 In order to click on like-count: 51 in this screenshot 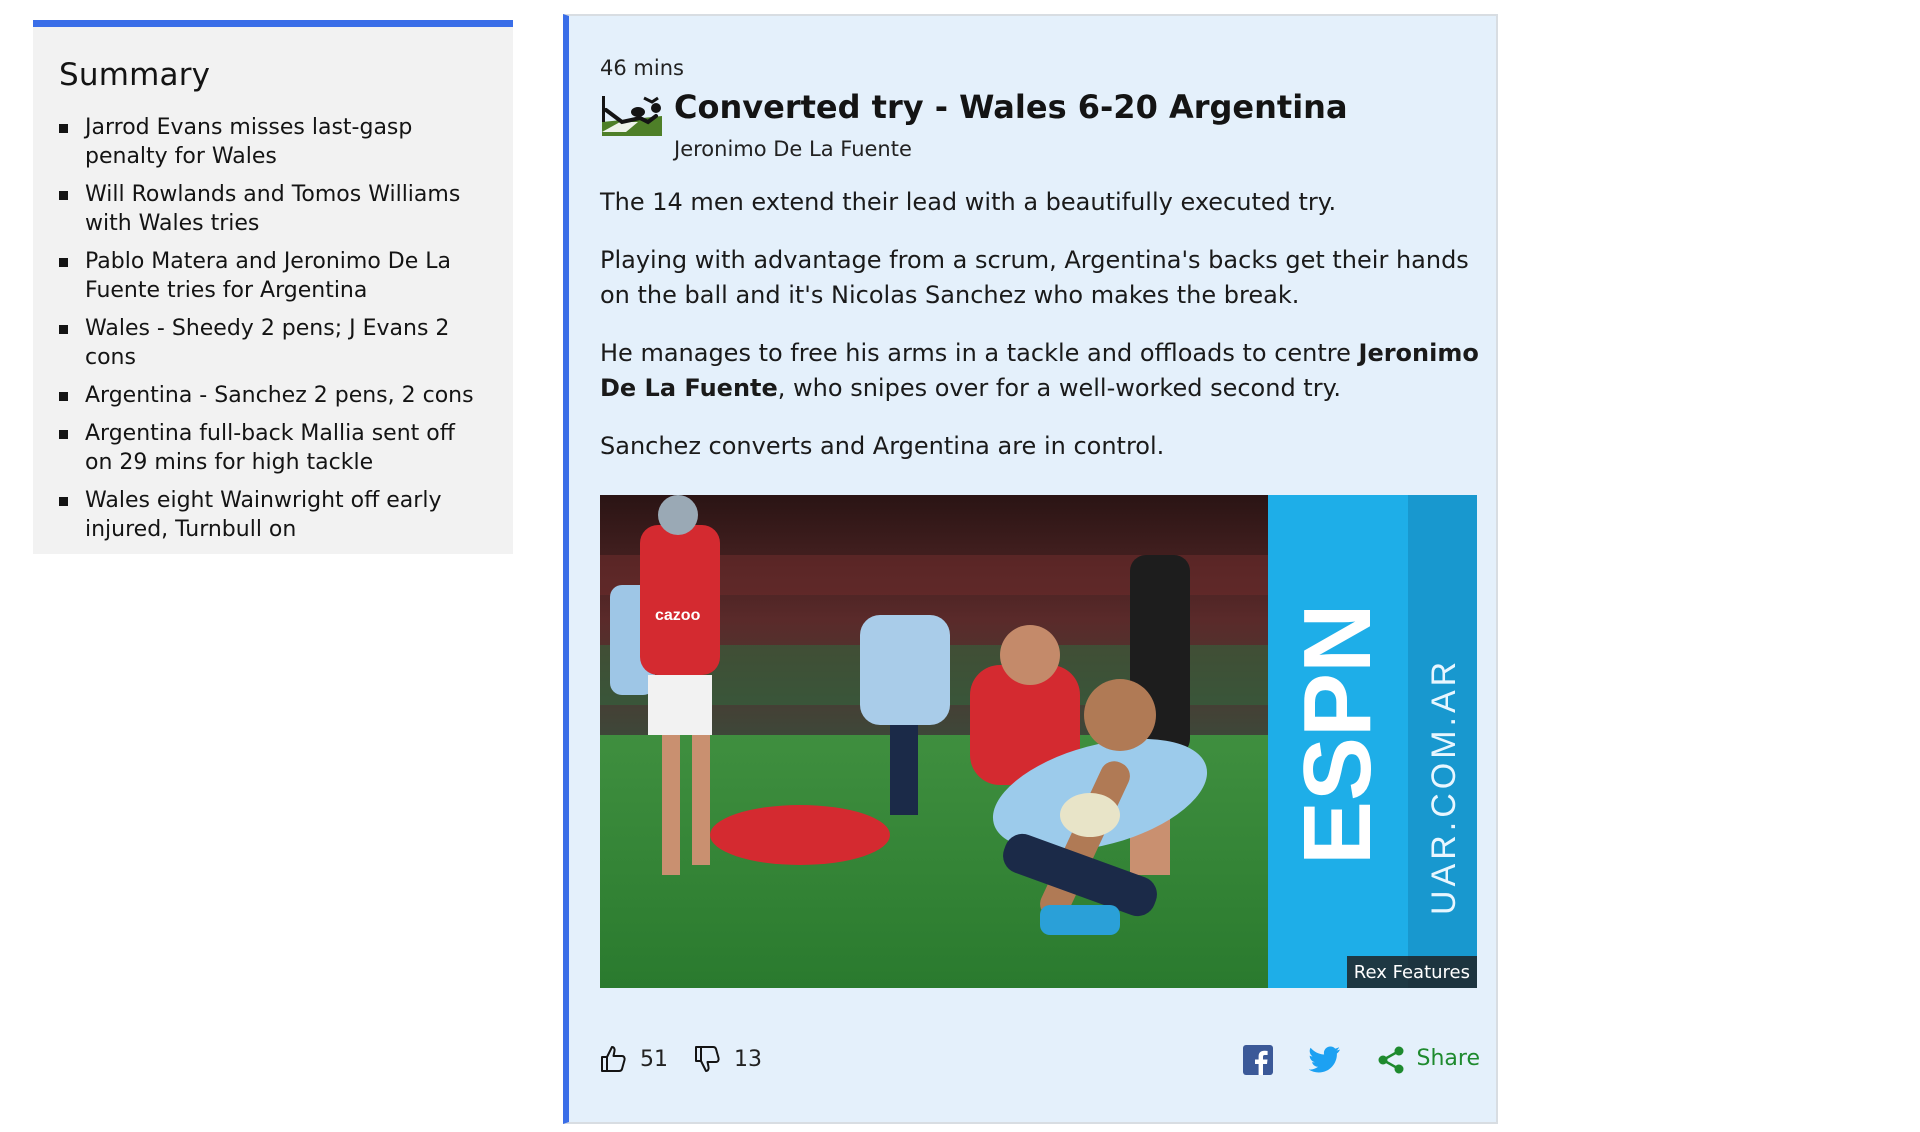, I will do `click(654, 1059)`.